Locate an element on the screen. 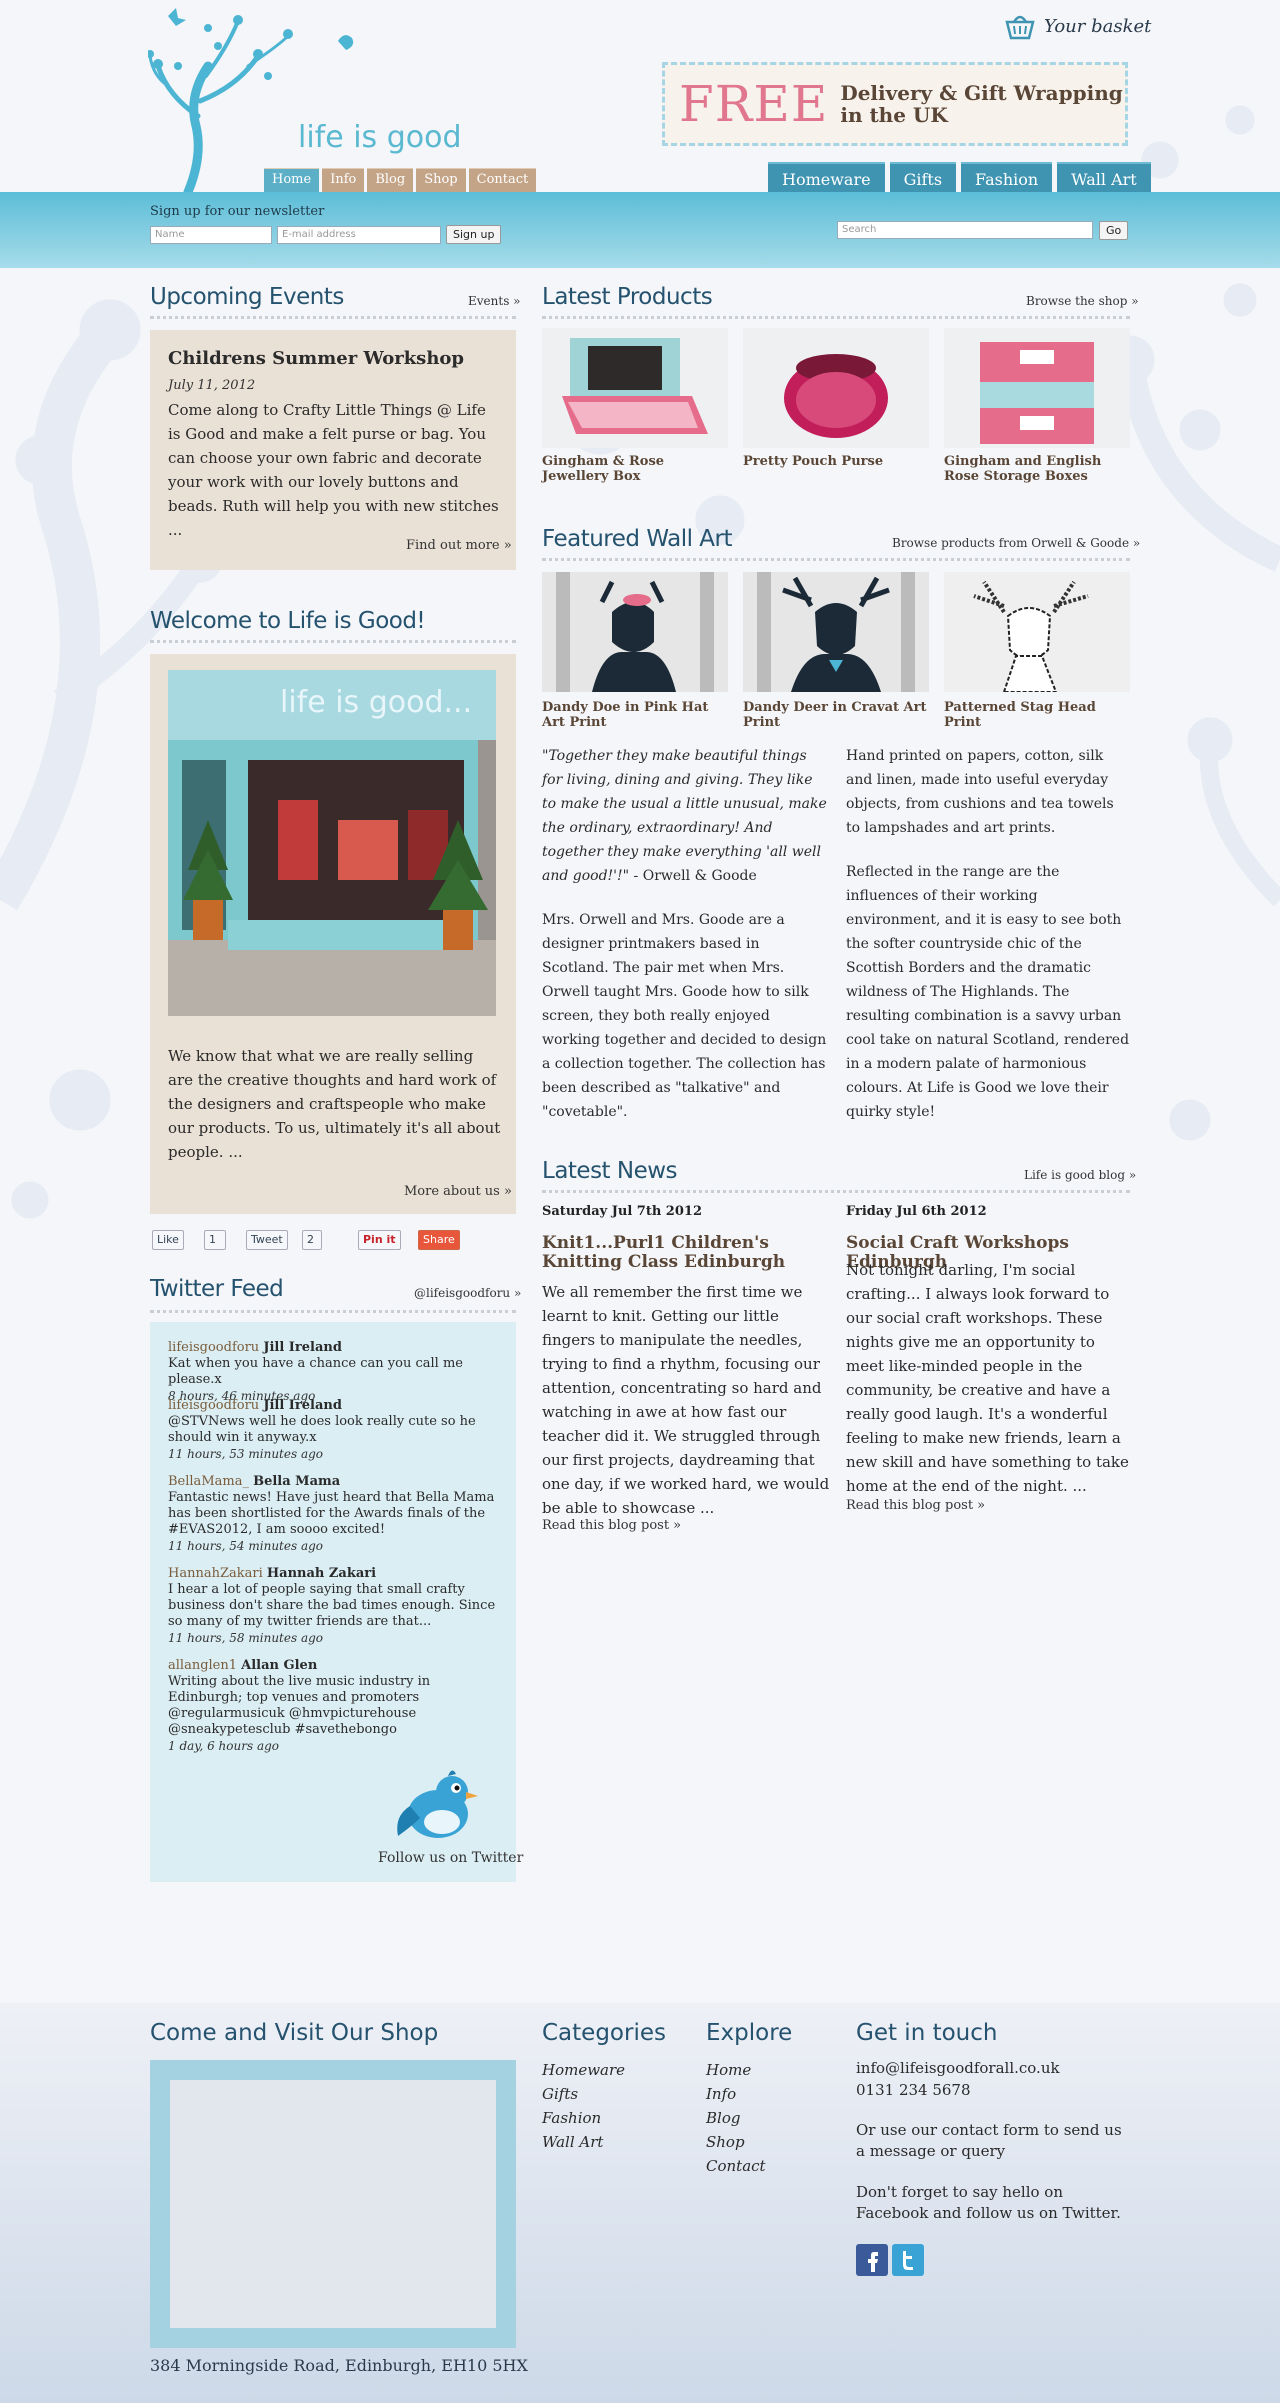  footer-link-info: Info is located at coordinates (736, 2094).